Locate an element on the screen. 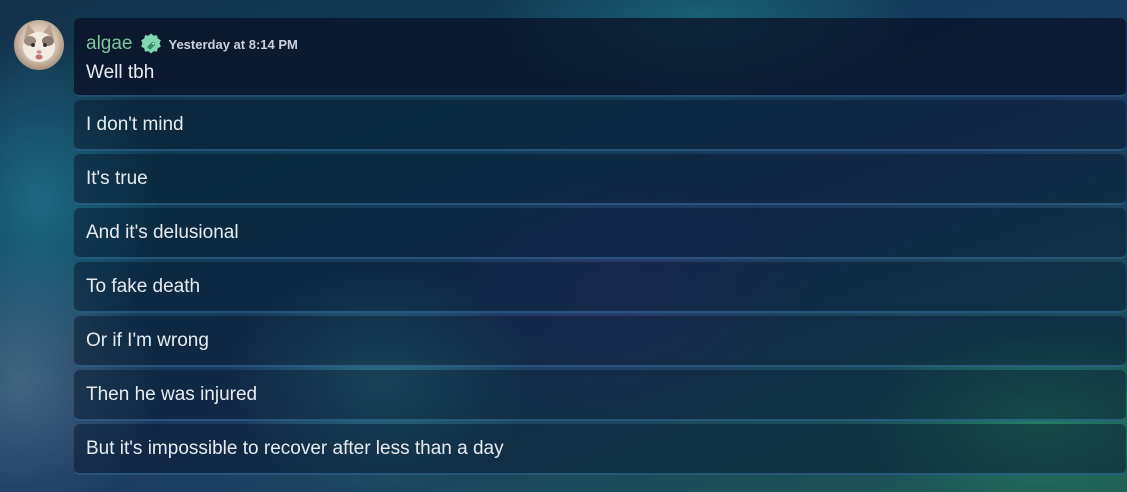 This screenshot has width=1127, height=492. message-bubble: Then he was injured is located at coordinates (600, 395).